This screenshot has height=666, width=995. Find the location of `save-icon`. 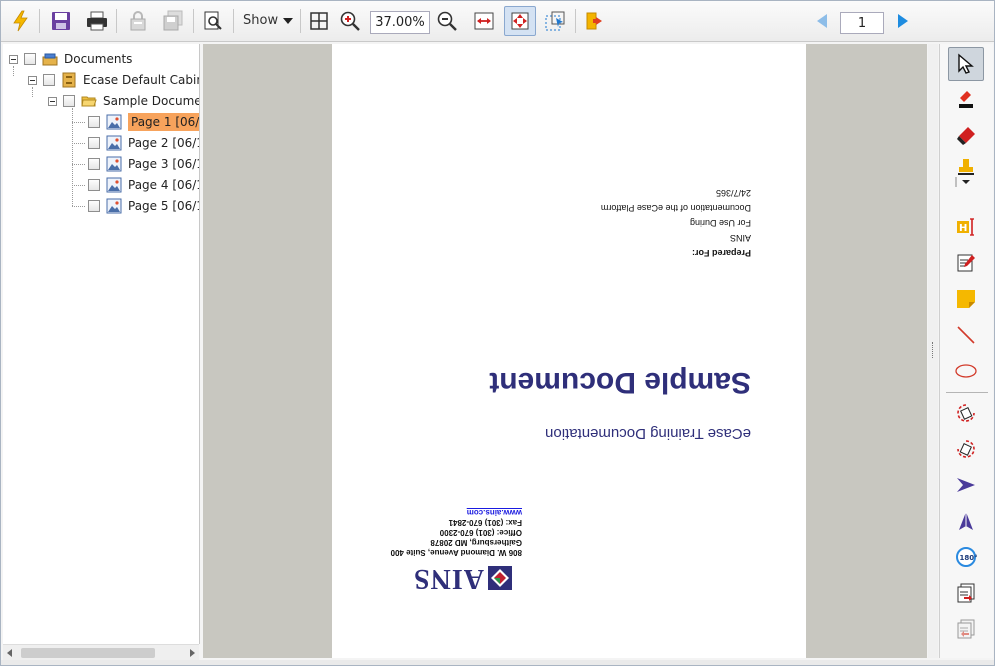

save-icon is located at coordinates (61, 21).